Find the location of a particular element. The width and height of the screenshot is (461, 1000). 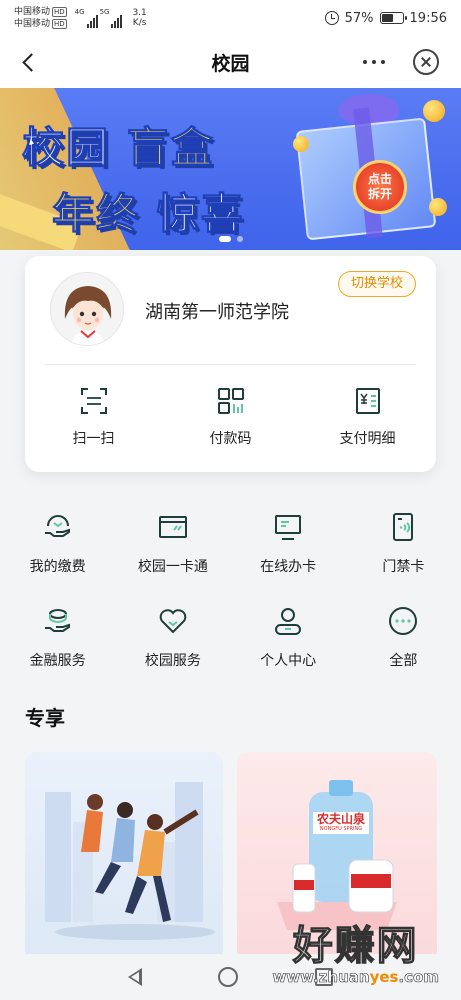

person-icon is located at coordinates (288, 621).